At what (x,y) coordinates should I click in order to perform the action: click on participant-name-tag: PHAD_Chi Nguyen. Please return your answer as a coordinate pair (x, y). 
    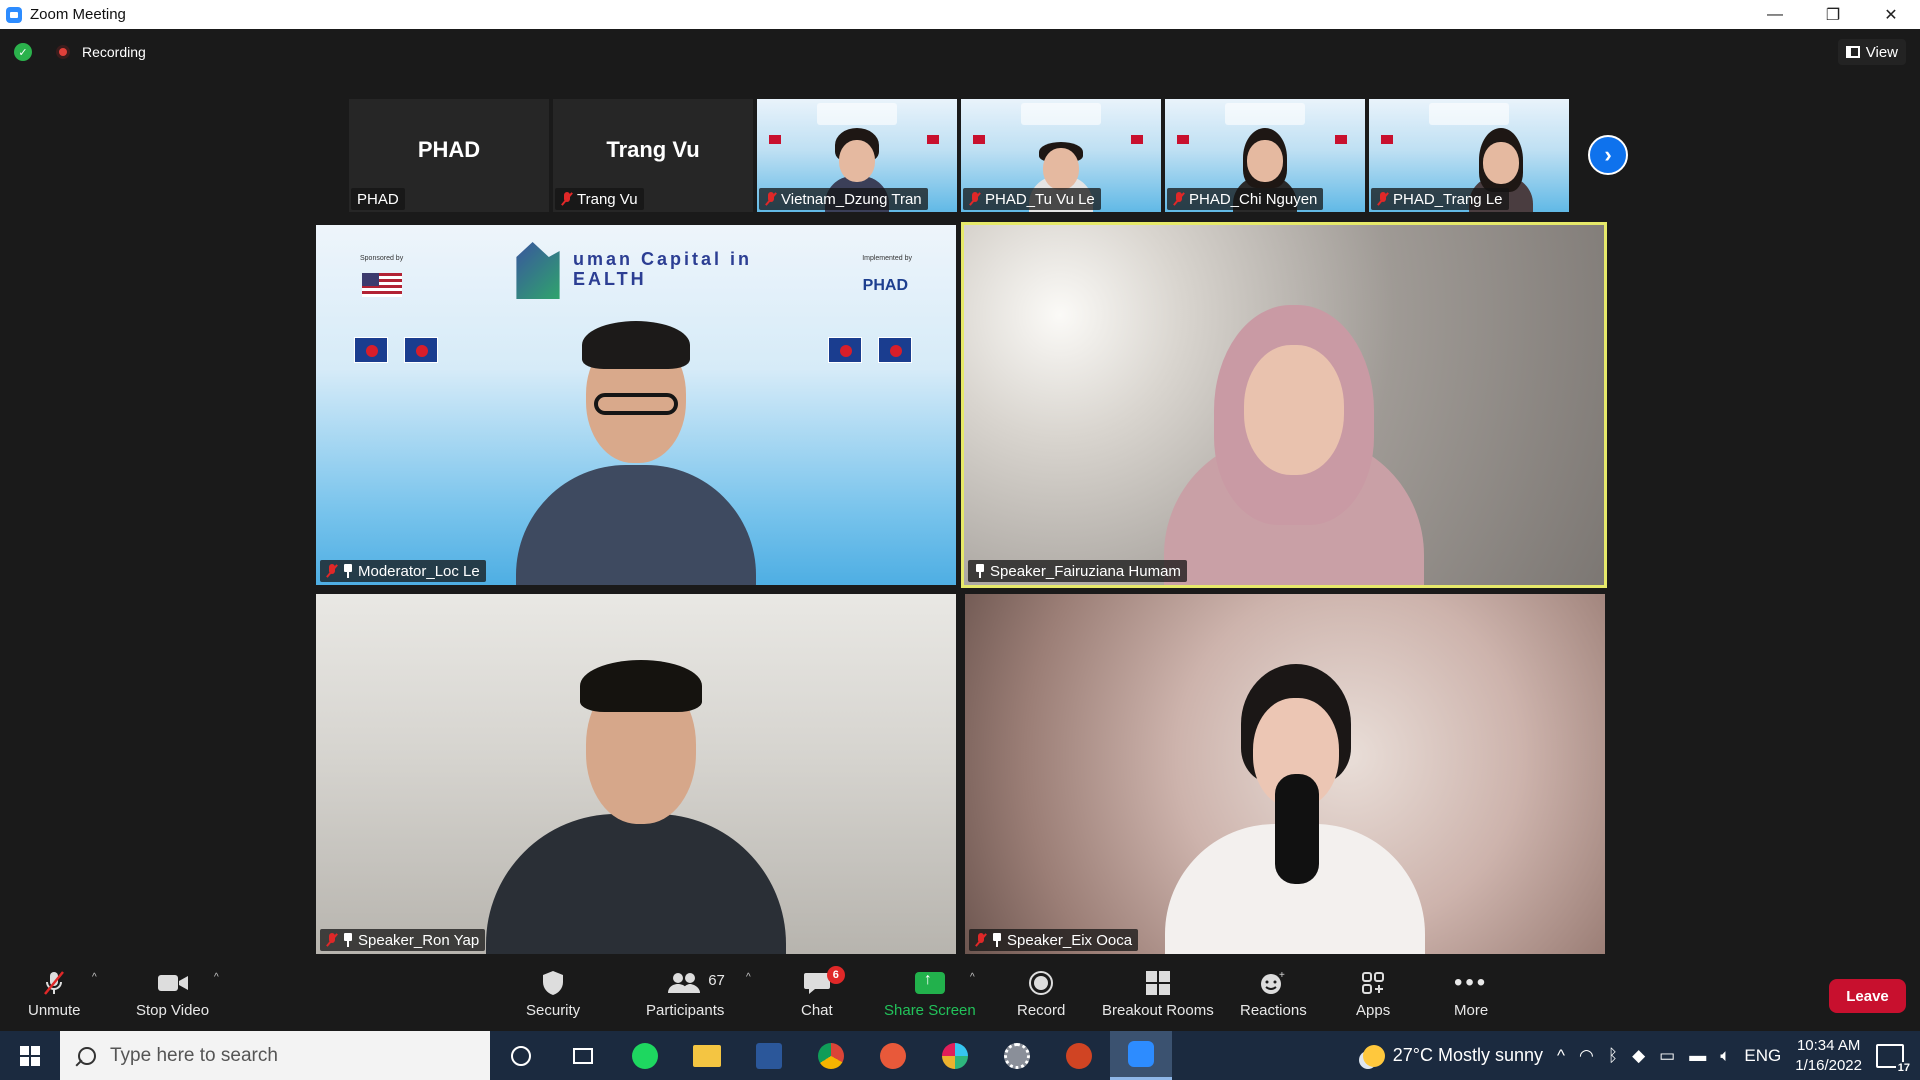
    Looking at the image, I should click on (1245, 199).